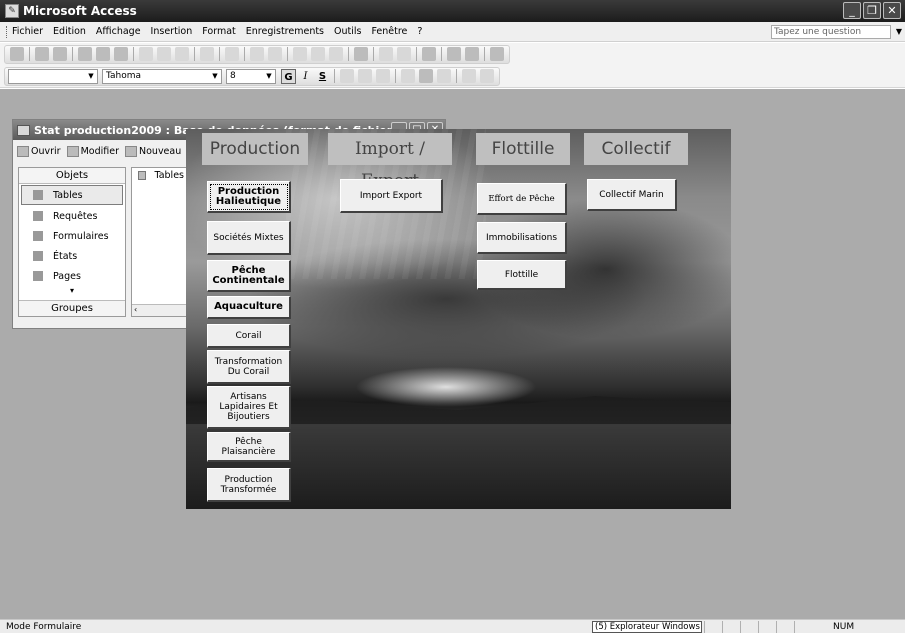  What do you see at coordinates (318, 54) in the screenshot?
I see `filter-form-icon` at bounding box center [318, 54].